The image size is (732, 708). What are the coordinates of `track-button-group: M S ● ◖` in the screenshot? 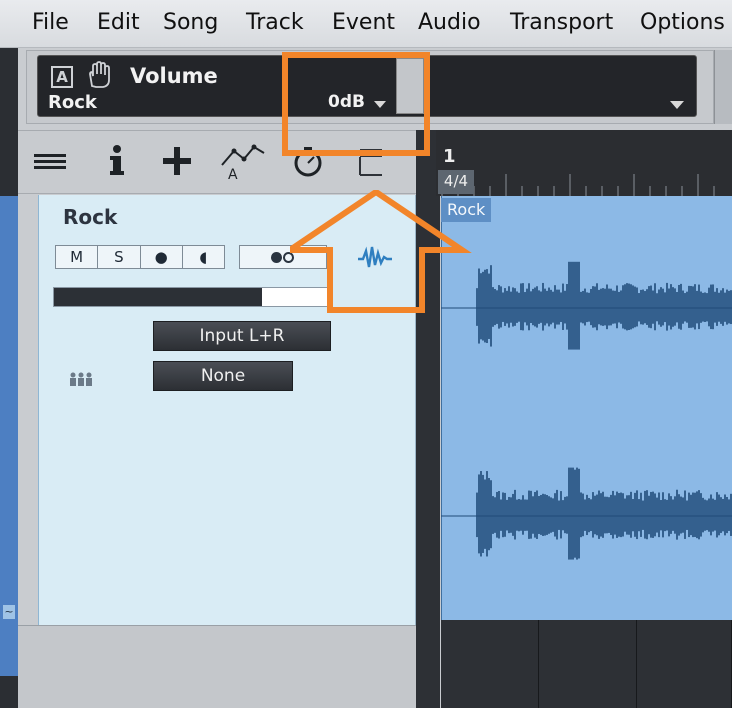 It's located at (140, 257).